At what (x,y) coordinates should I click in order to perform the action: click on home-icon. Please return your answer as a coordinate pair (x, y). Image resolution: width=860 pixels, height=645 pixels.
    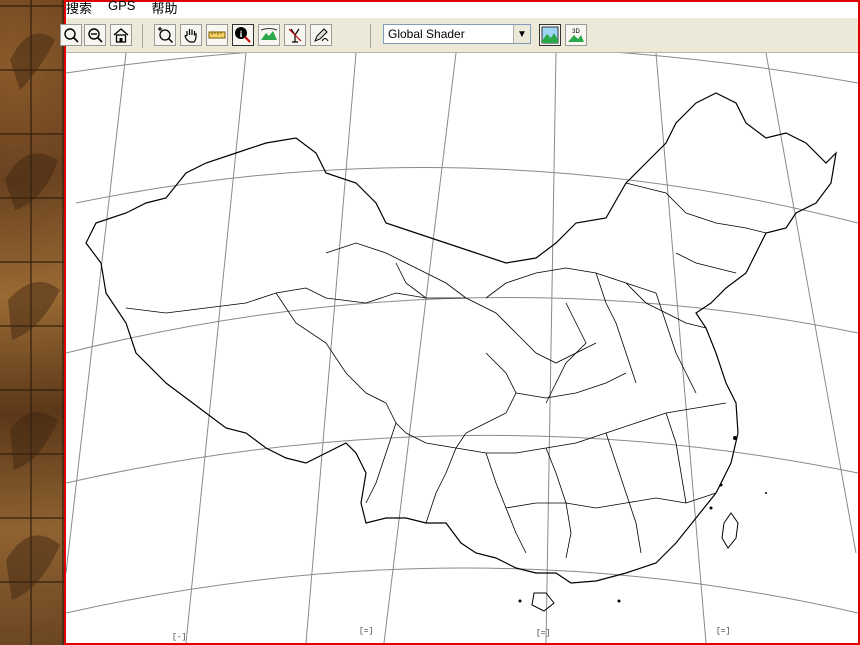
    Looking at the image, I should click on (121, 35).